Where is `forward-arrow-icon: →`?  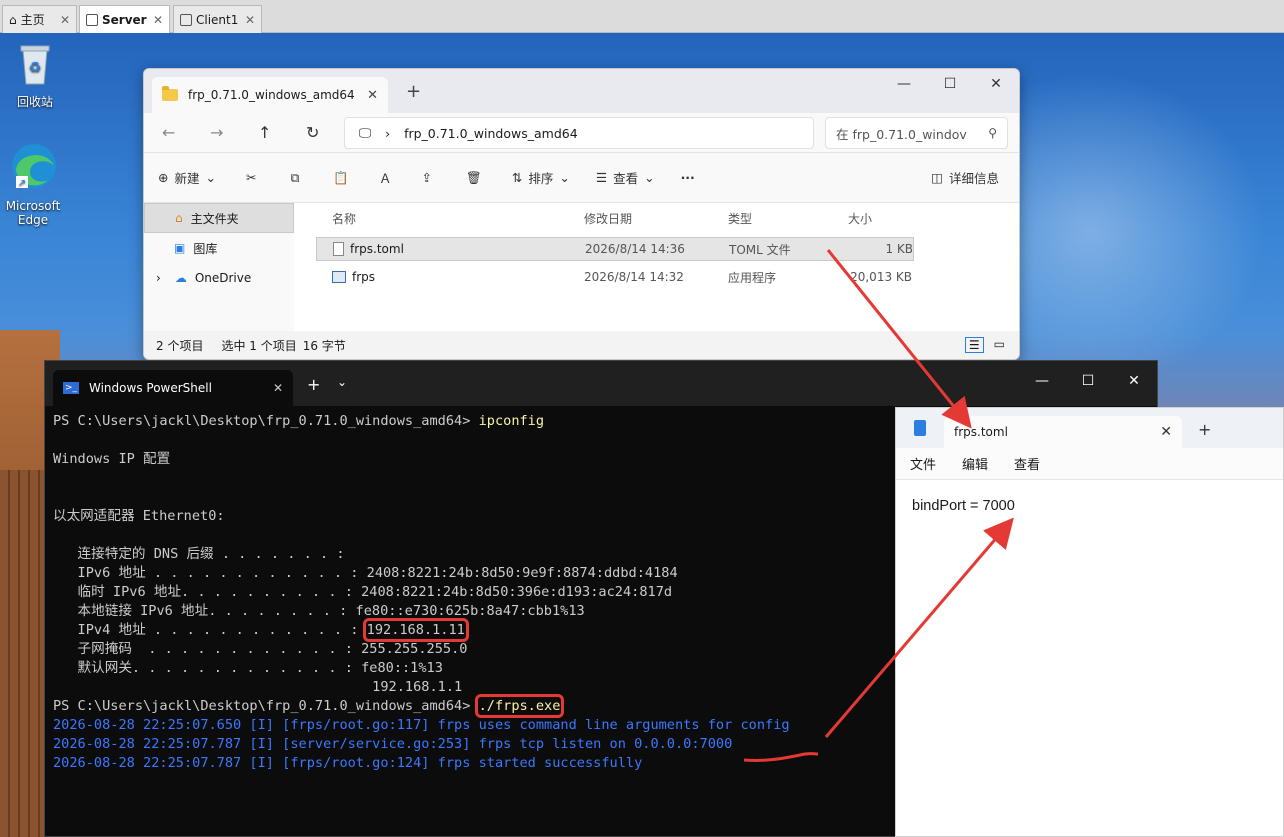
forward-arrow-icon: → is located at coordinates (216, 132).